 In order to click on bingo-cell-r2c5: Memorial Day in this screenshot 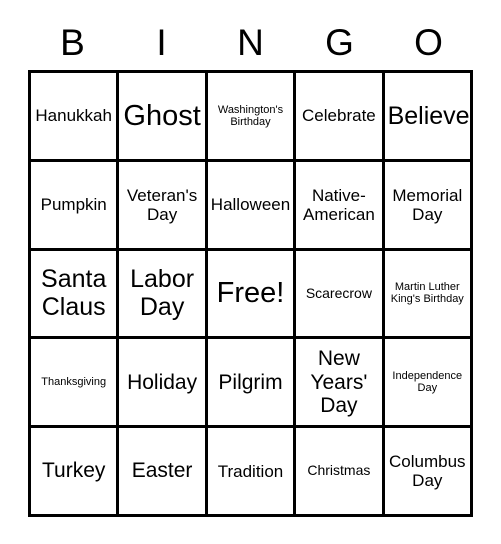, I will do `click(428, 206)`.